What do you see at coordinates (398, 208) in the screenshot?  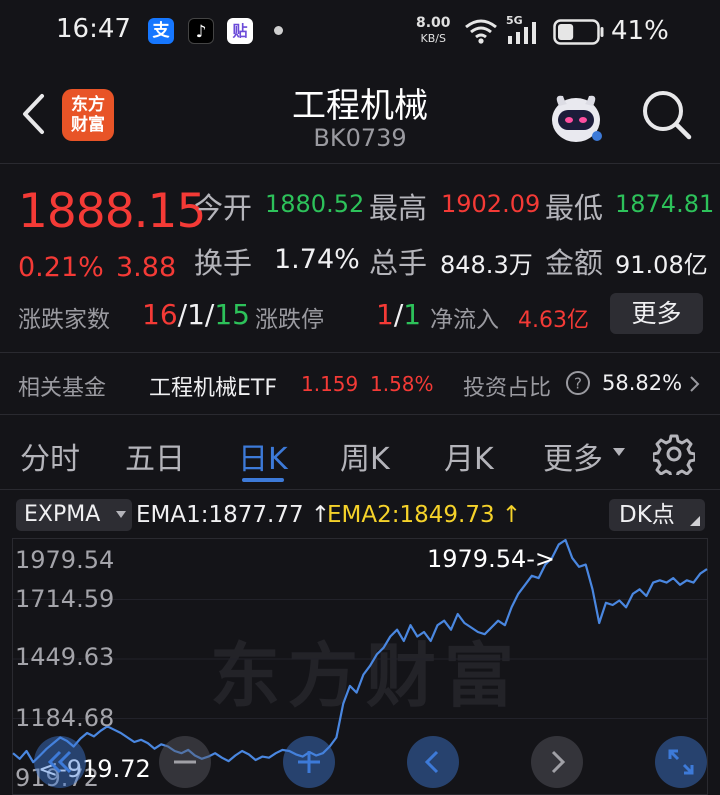 I see `high-label: 最高` at bounding box center [398, 208].